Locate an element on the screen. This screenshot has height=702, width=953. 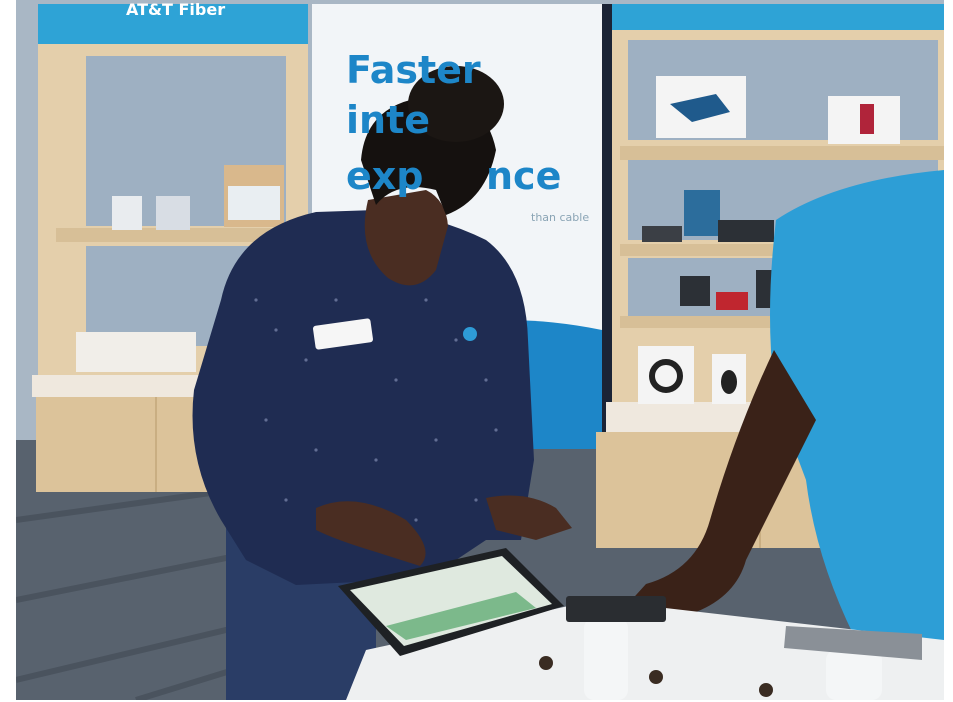
top-sign-text: AT&T Fiber is located at coordinates (176, 9).